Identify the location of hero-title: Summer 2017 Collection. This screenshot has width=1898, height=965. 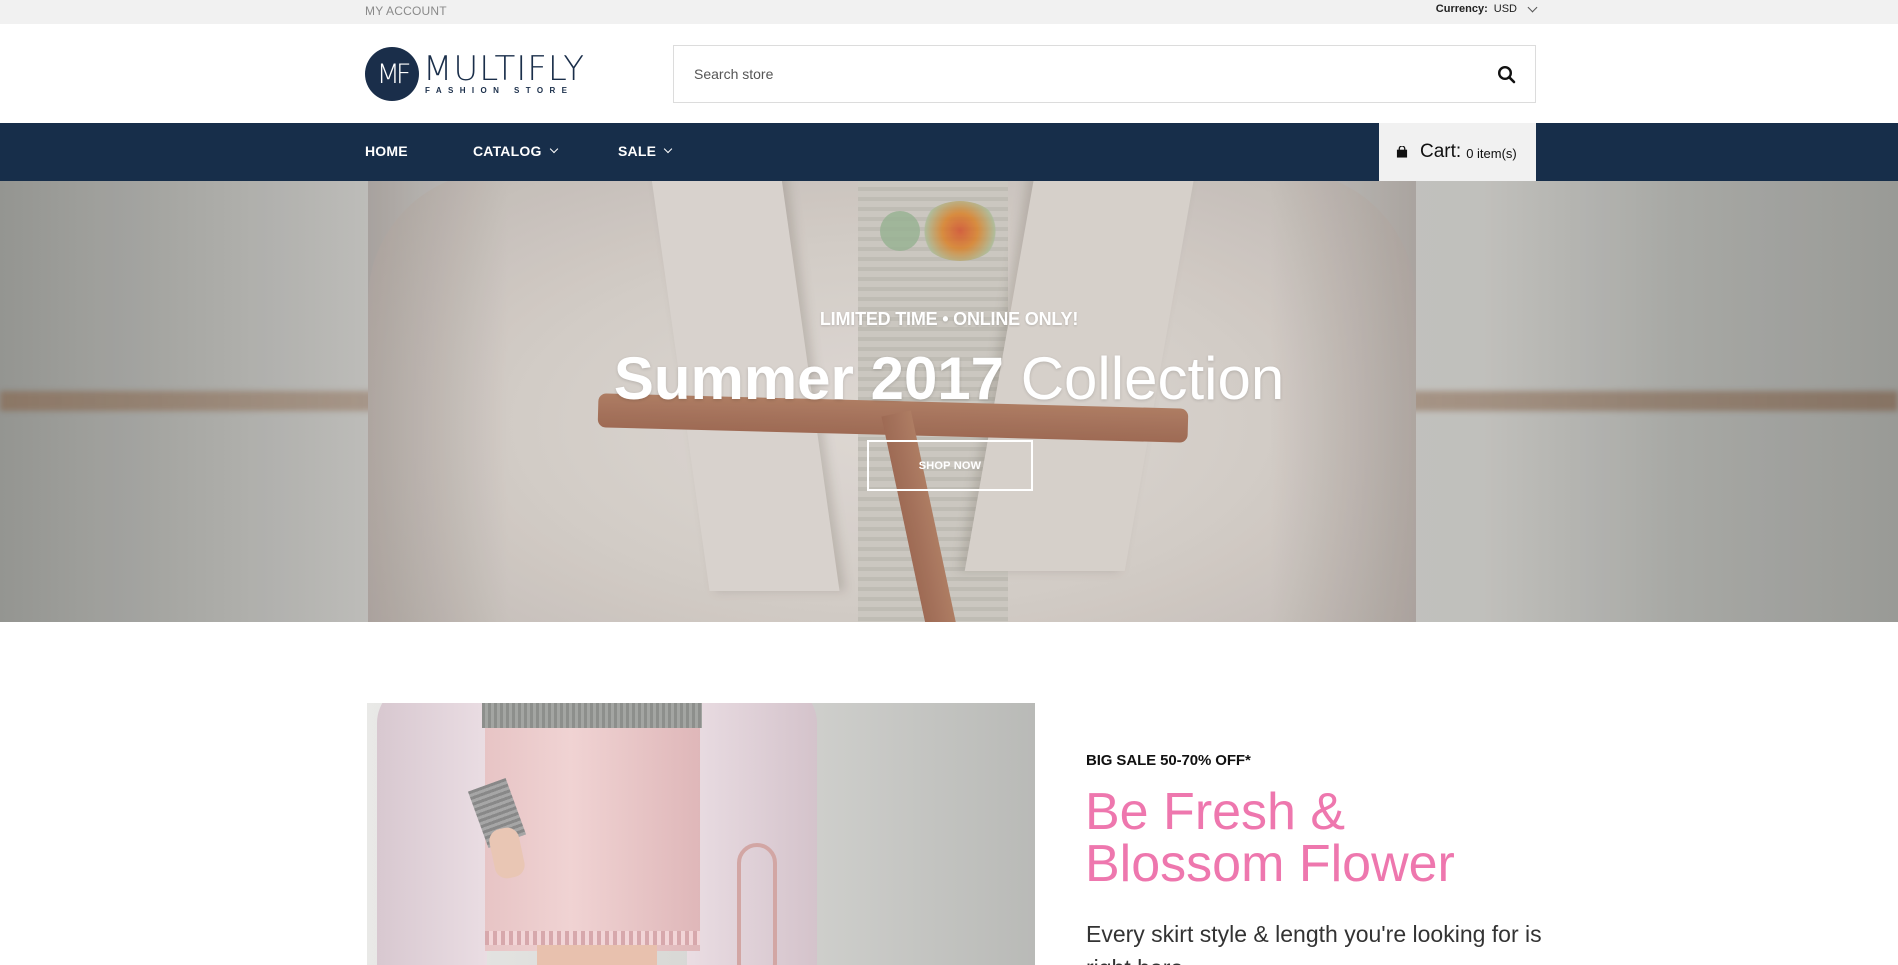
(949, 379).